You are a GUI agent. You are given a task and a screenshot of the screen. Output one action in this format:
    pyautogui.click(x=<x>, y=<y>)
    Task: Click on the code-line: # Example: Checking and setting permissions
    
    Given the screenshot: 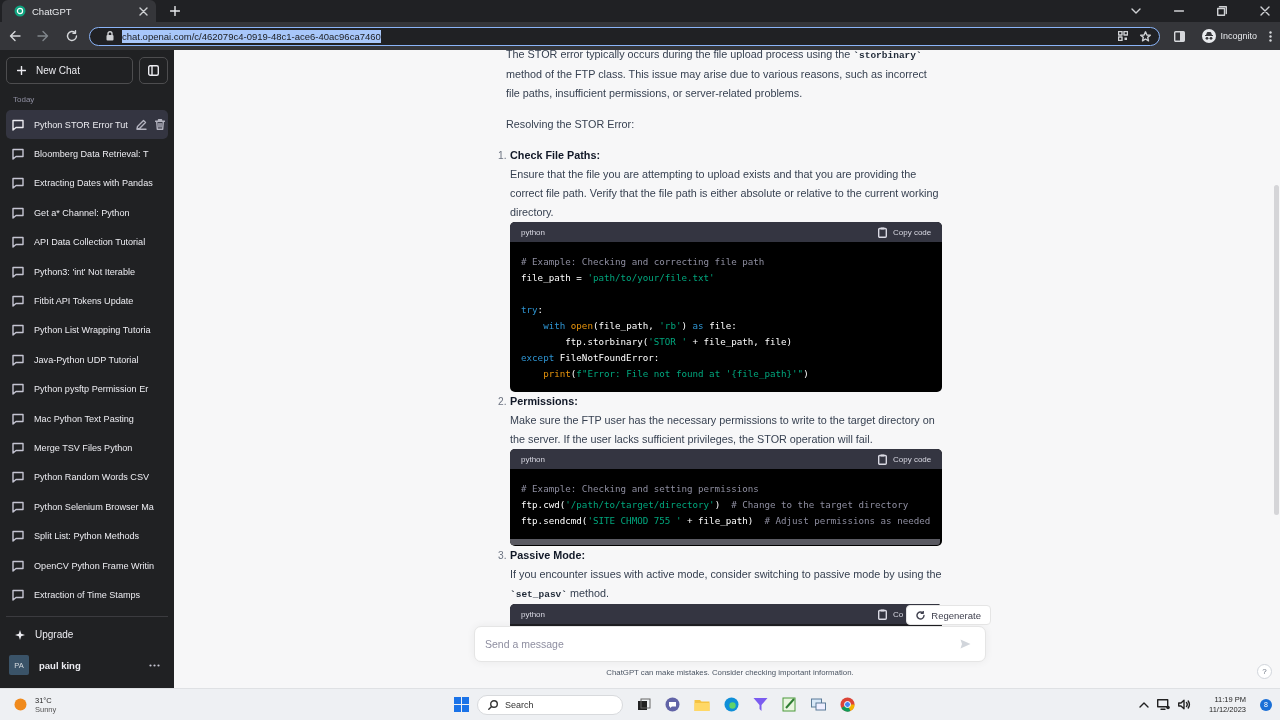 What is the action you would take?
    pyautogui.click(x=640, y=489)
    